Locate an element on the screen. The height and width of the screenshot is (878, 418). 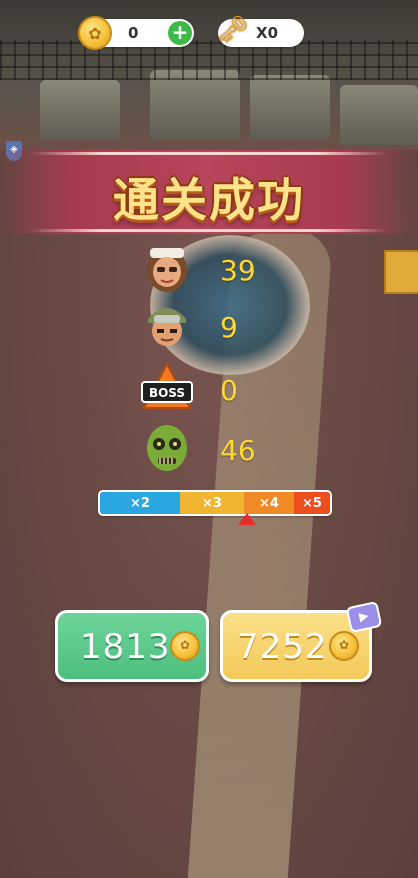
banner-title: 通关成功 is located at coordinates (209, 200).